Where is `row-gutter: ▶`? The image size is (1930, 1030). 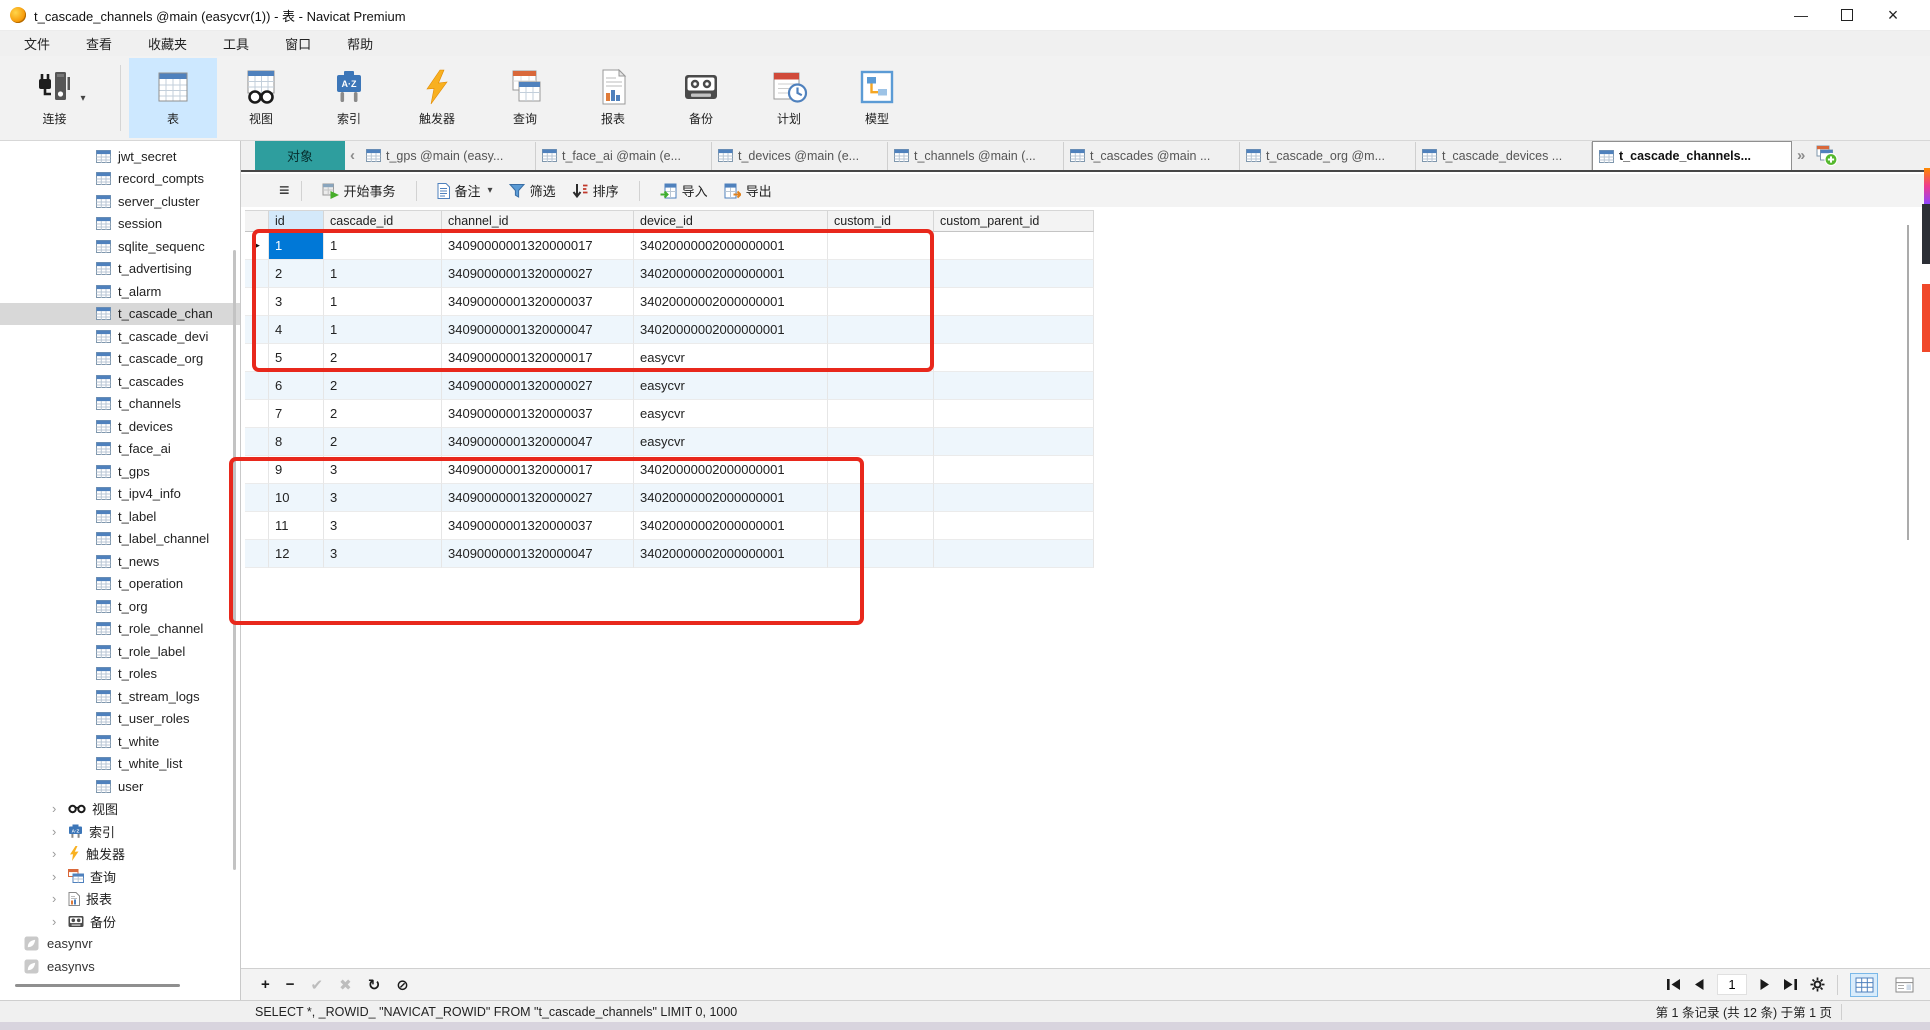 row-gutter: ▶ is located at coordinates (257, 246).